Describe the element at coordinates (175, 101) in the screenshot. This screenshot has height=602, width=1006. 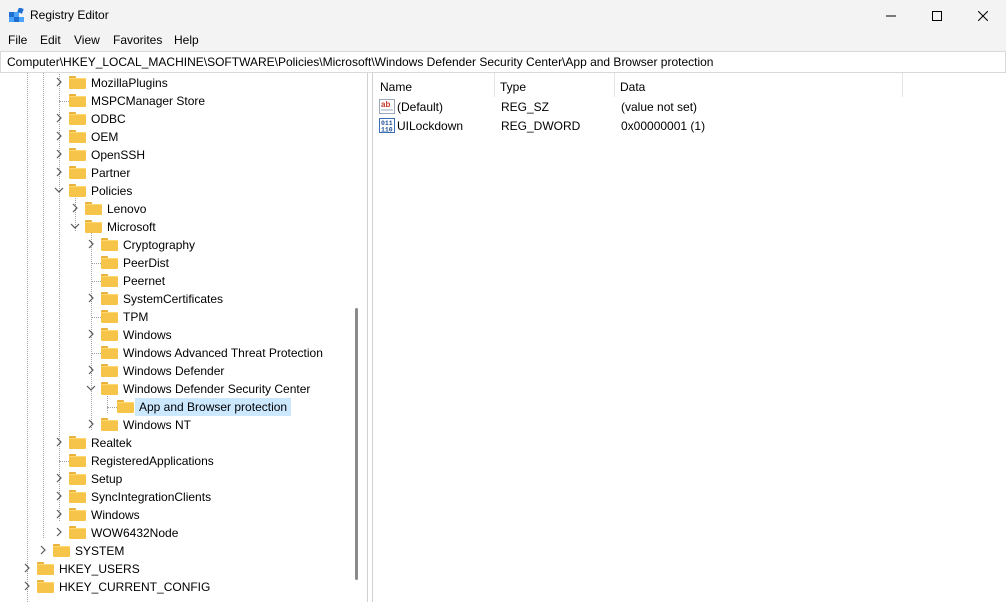
I see `tree-item: MSPCManager Store` at that location.